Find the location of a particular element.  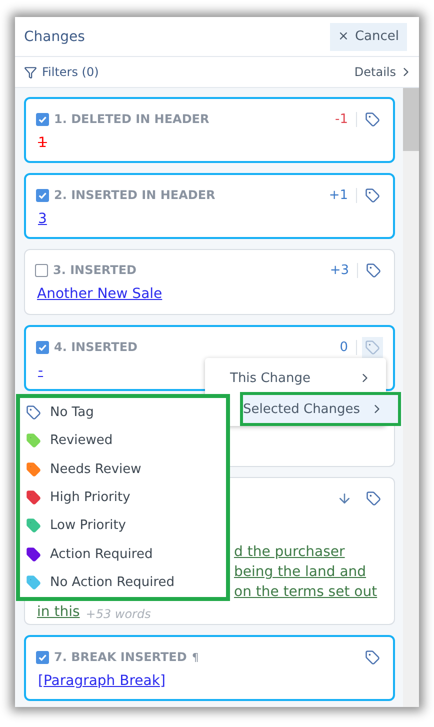

change-text: 1 is located at coordinates (42, 143).